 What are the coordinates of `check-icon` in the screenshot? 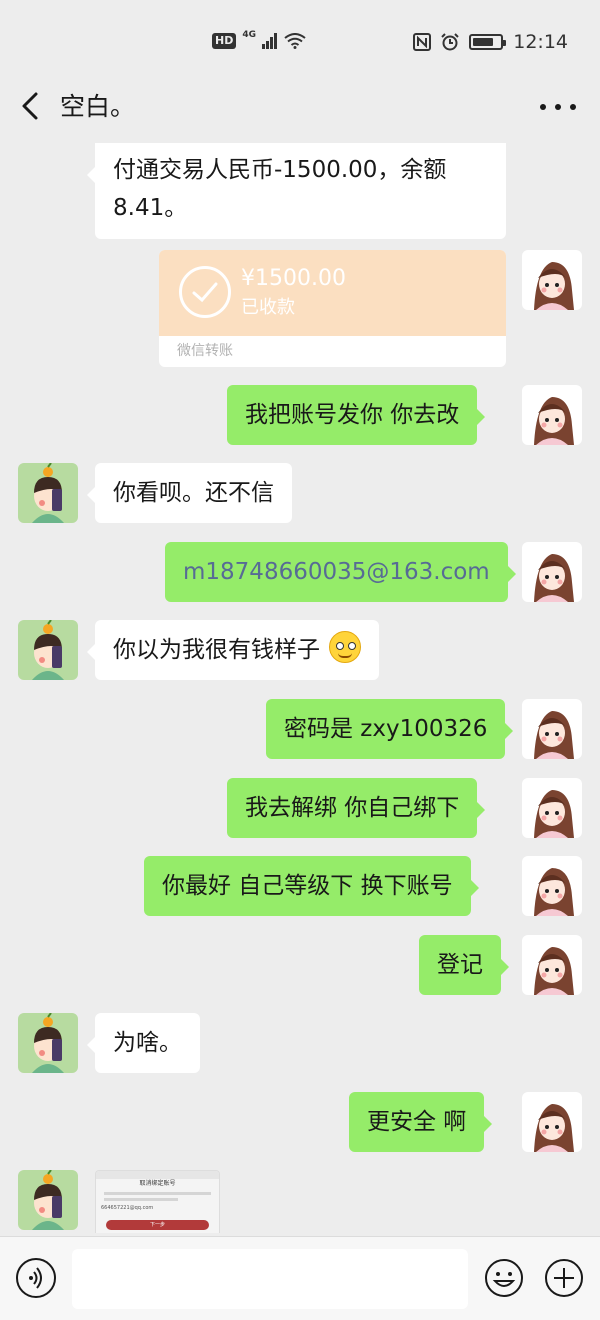 It's located at (205, 292).